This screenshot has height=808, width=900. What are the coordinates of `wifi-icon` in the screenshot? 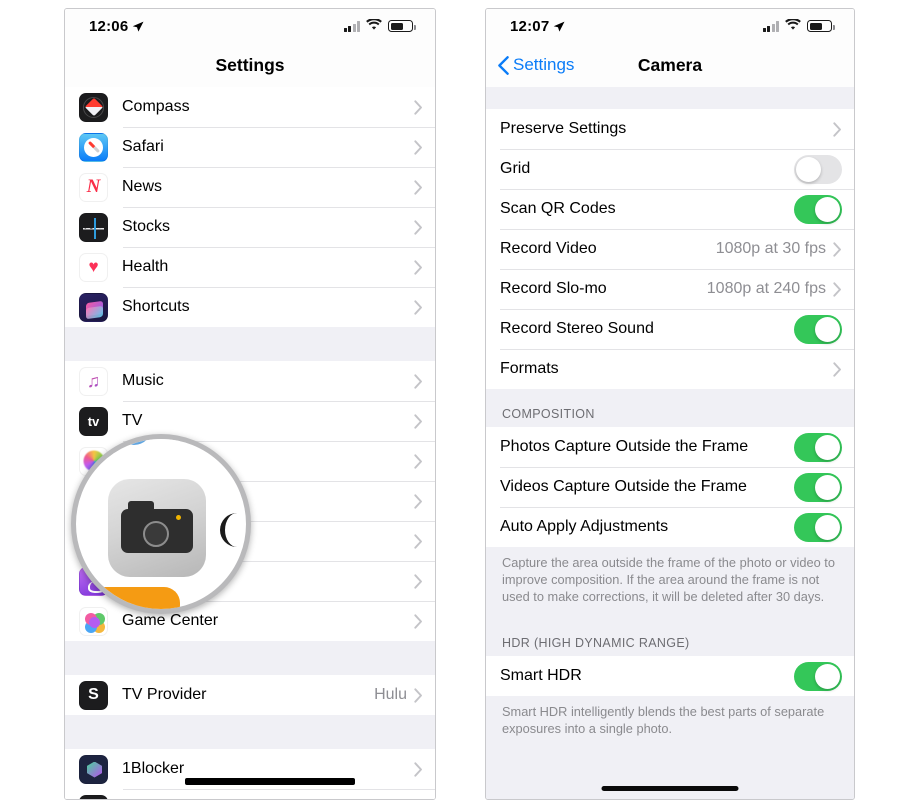 It's located at (374, 26).